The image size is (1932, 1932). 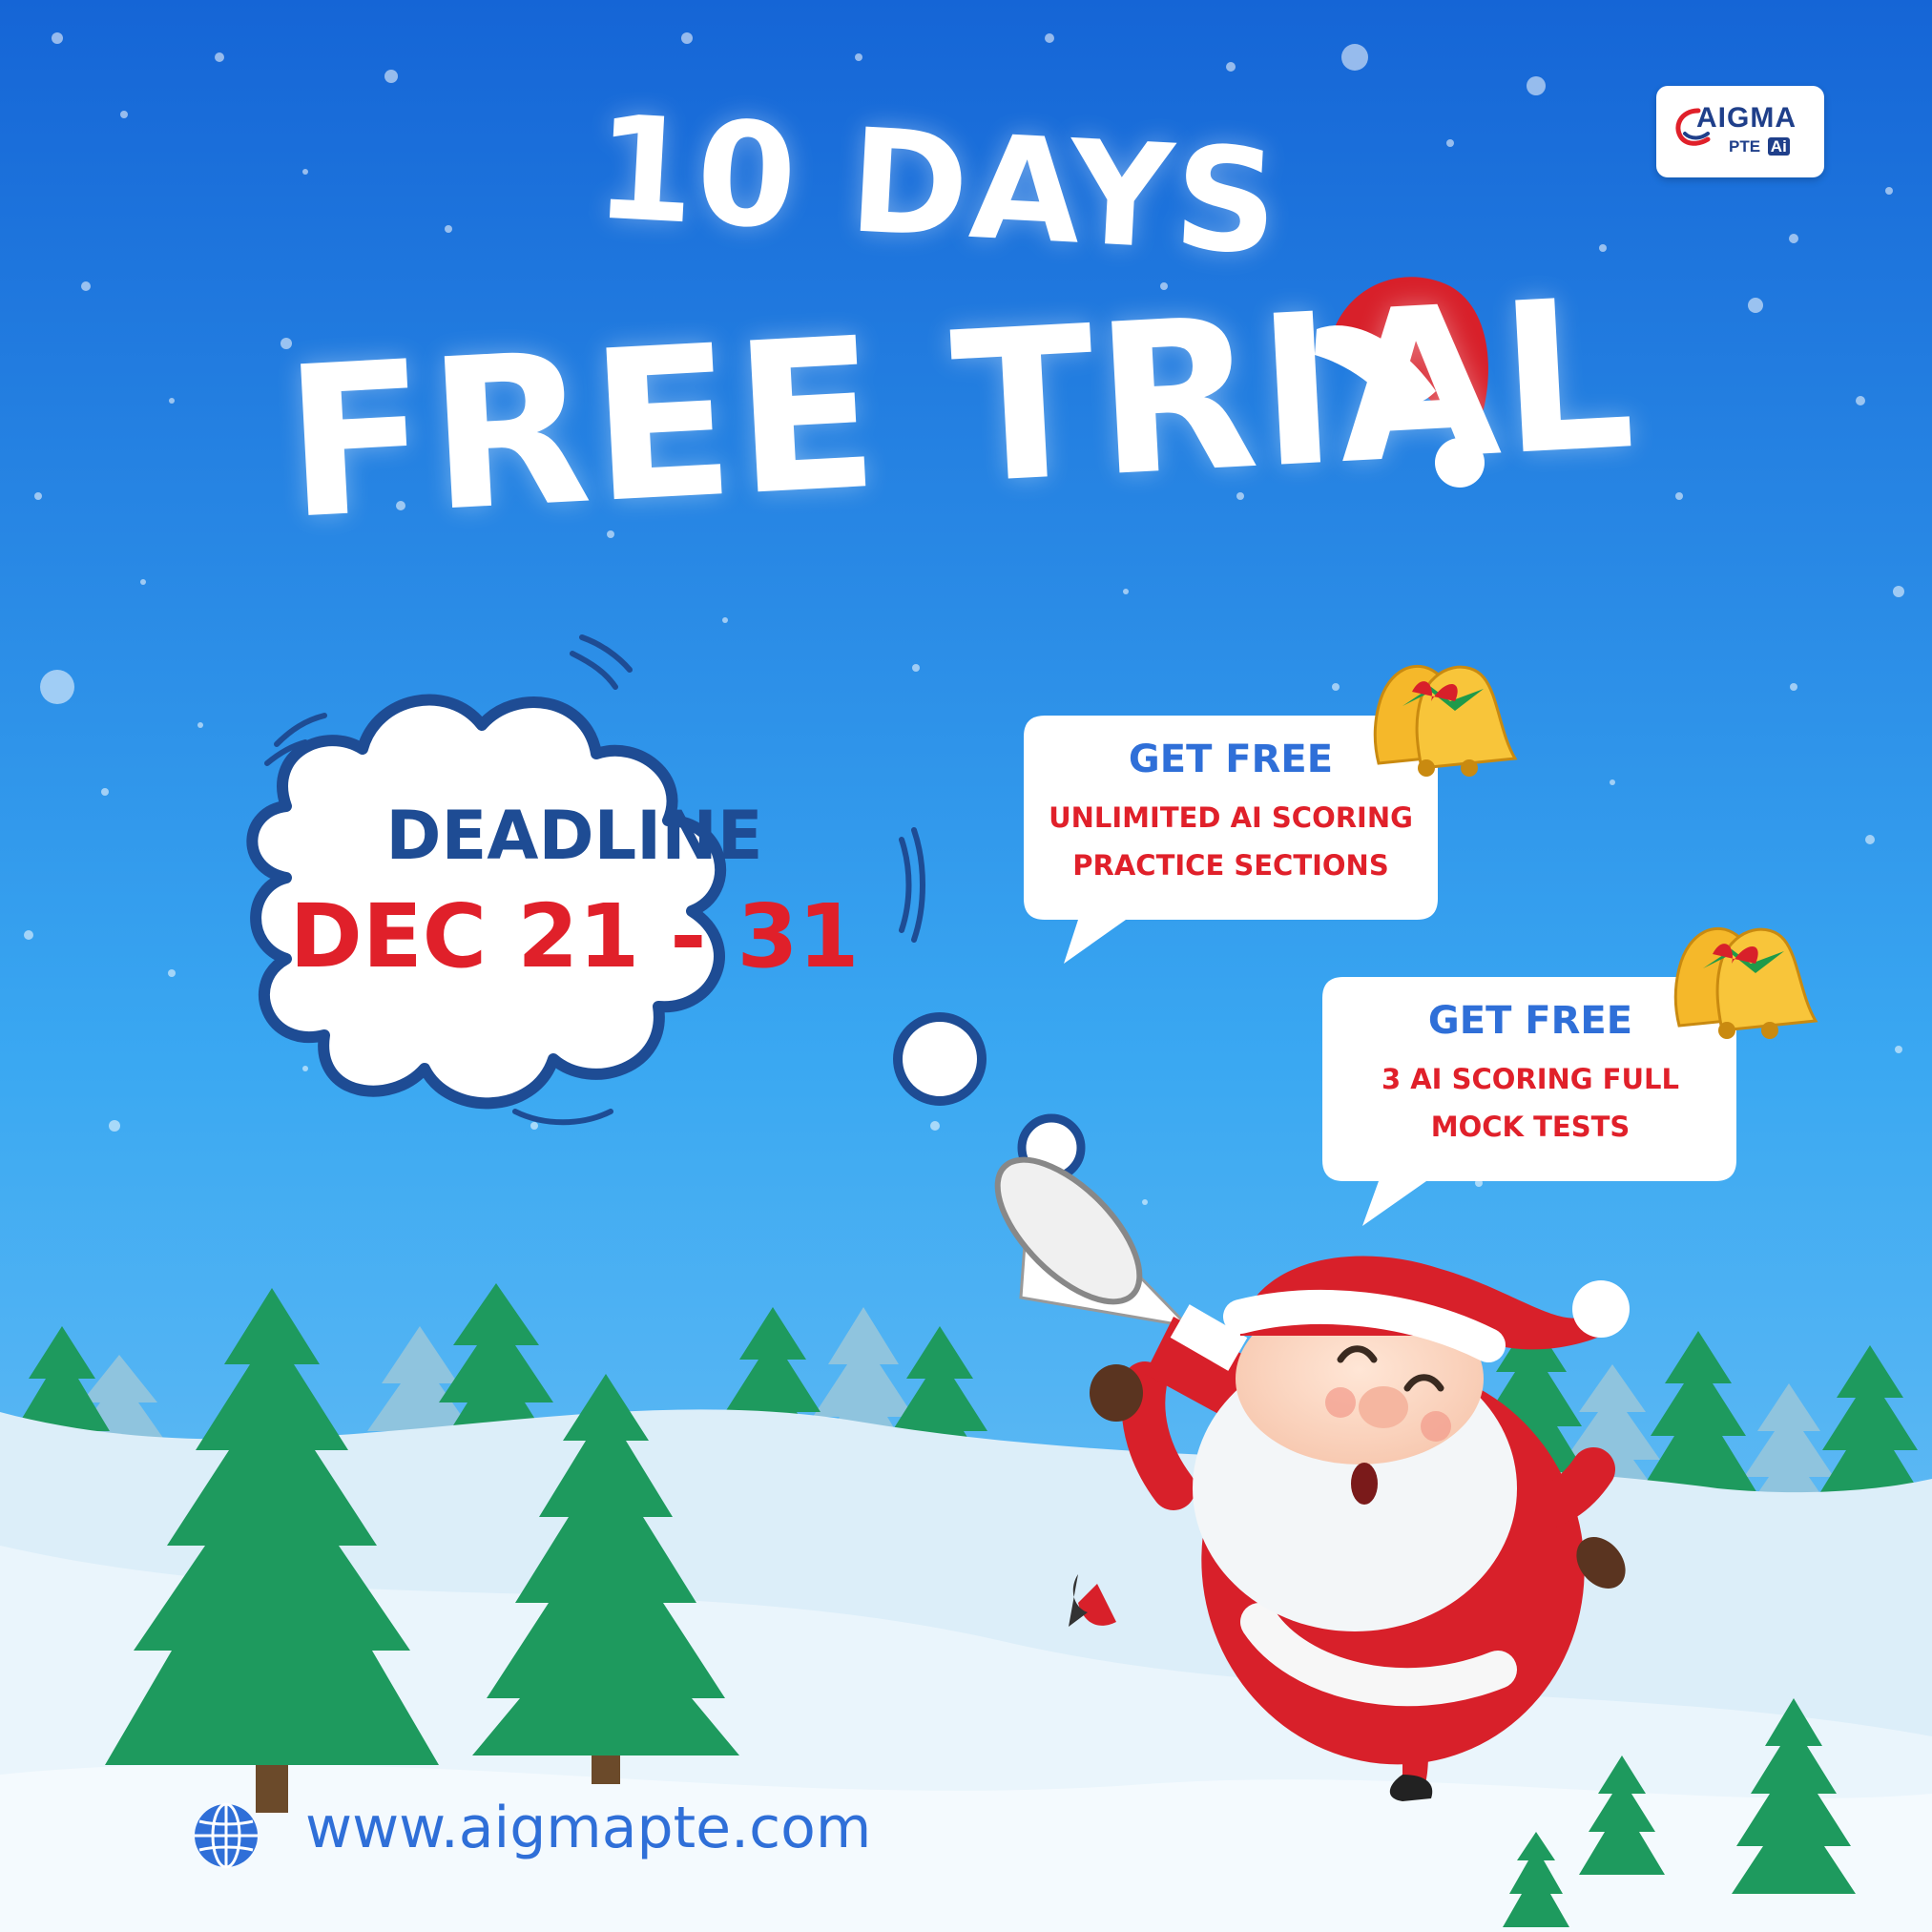 I want to click on offer-1-details: UNLIMITED AI SCORING PRACTICE SECTIONS, so click(x=1231, y=841).